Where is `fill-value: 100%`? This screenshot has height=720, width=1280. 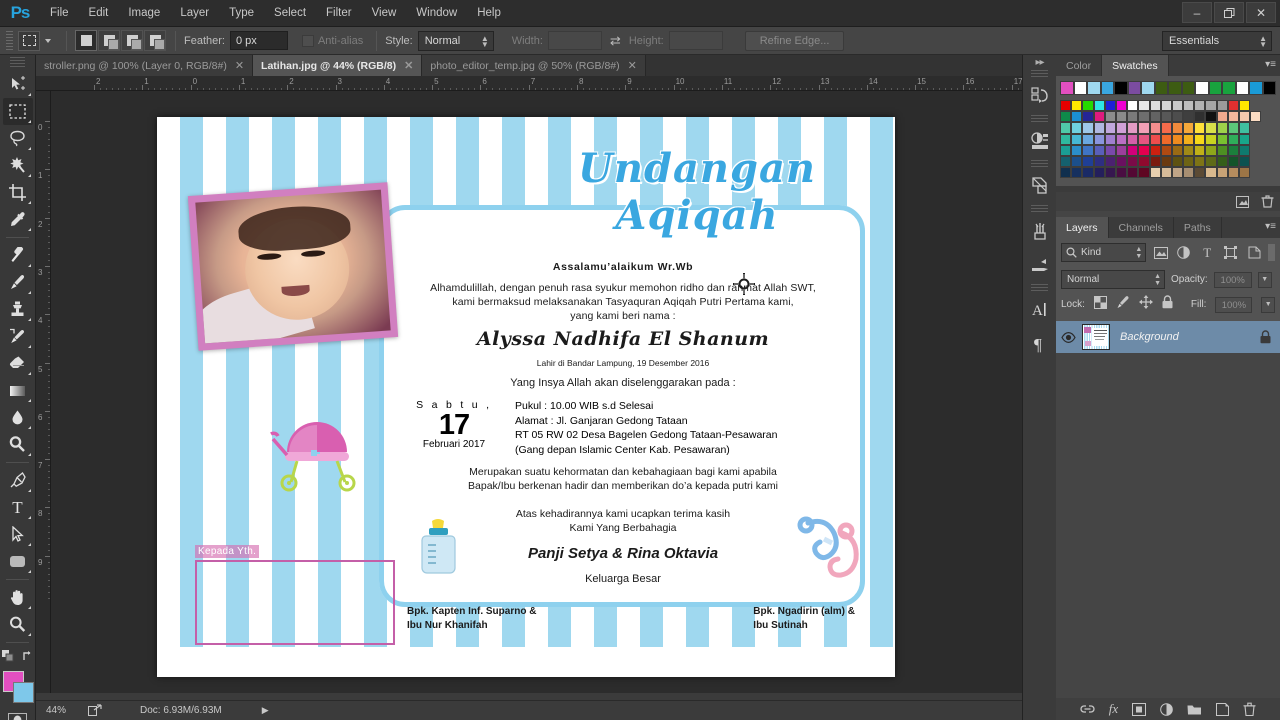
fill-value: 100% is located at coordinates (1234, 304).